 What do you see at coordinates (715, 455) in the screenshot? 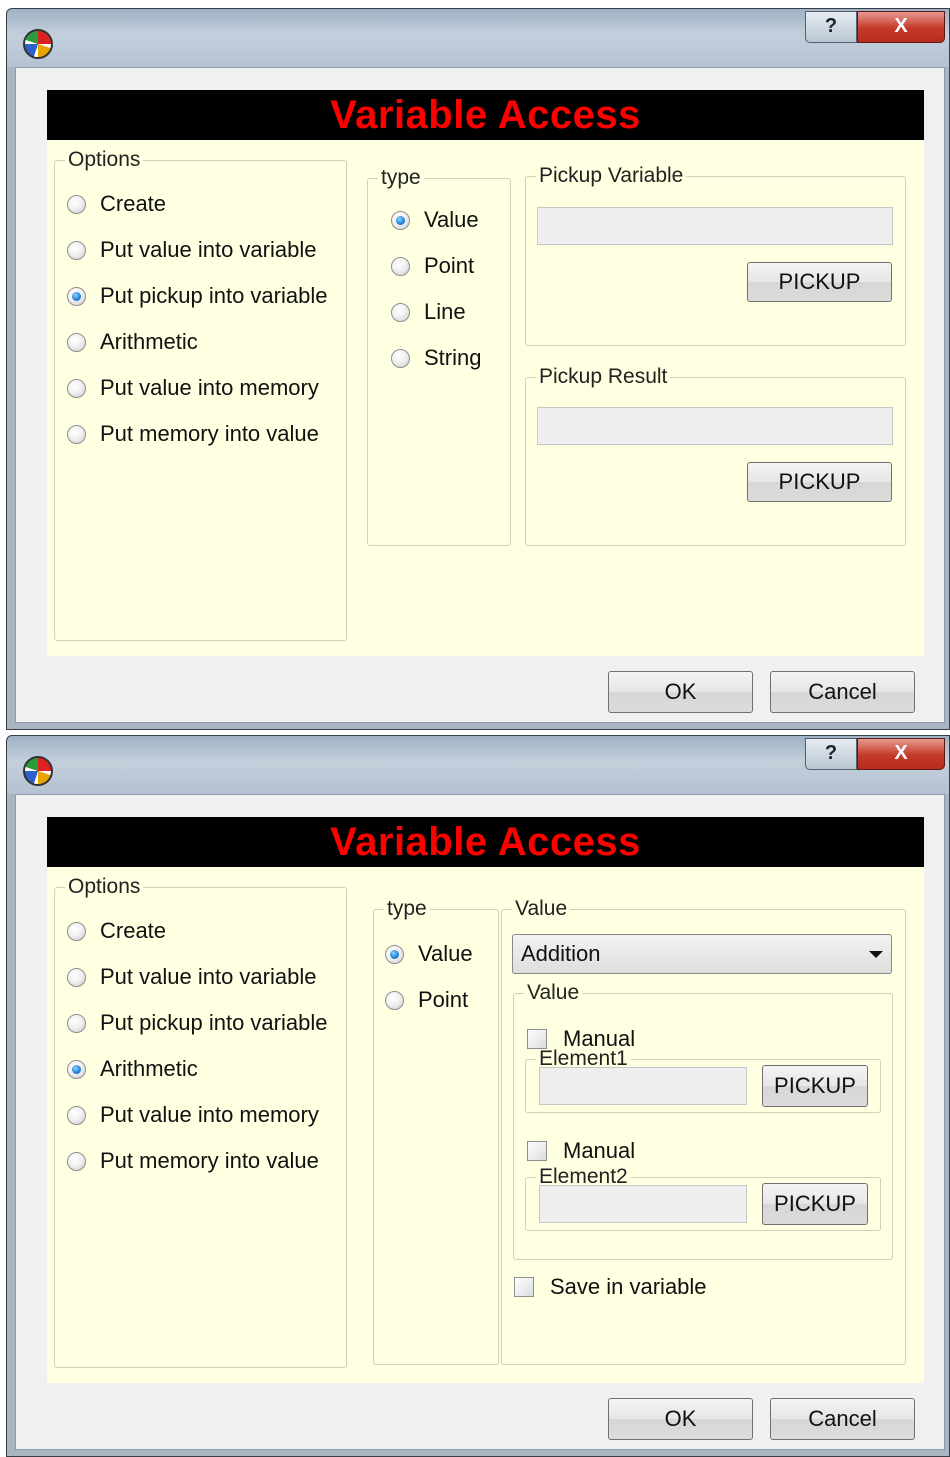
I see `pickup-result-group: Pickup Result` at bounding box center [715, 455].